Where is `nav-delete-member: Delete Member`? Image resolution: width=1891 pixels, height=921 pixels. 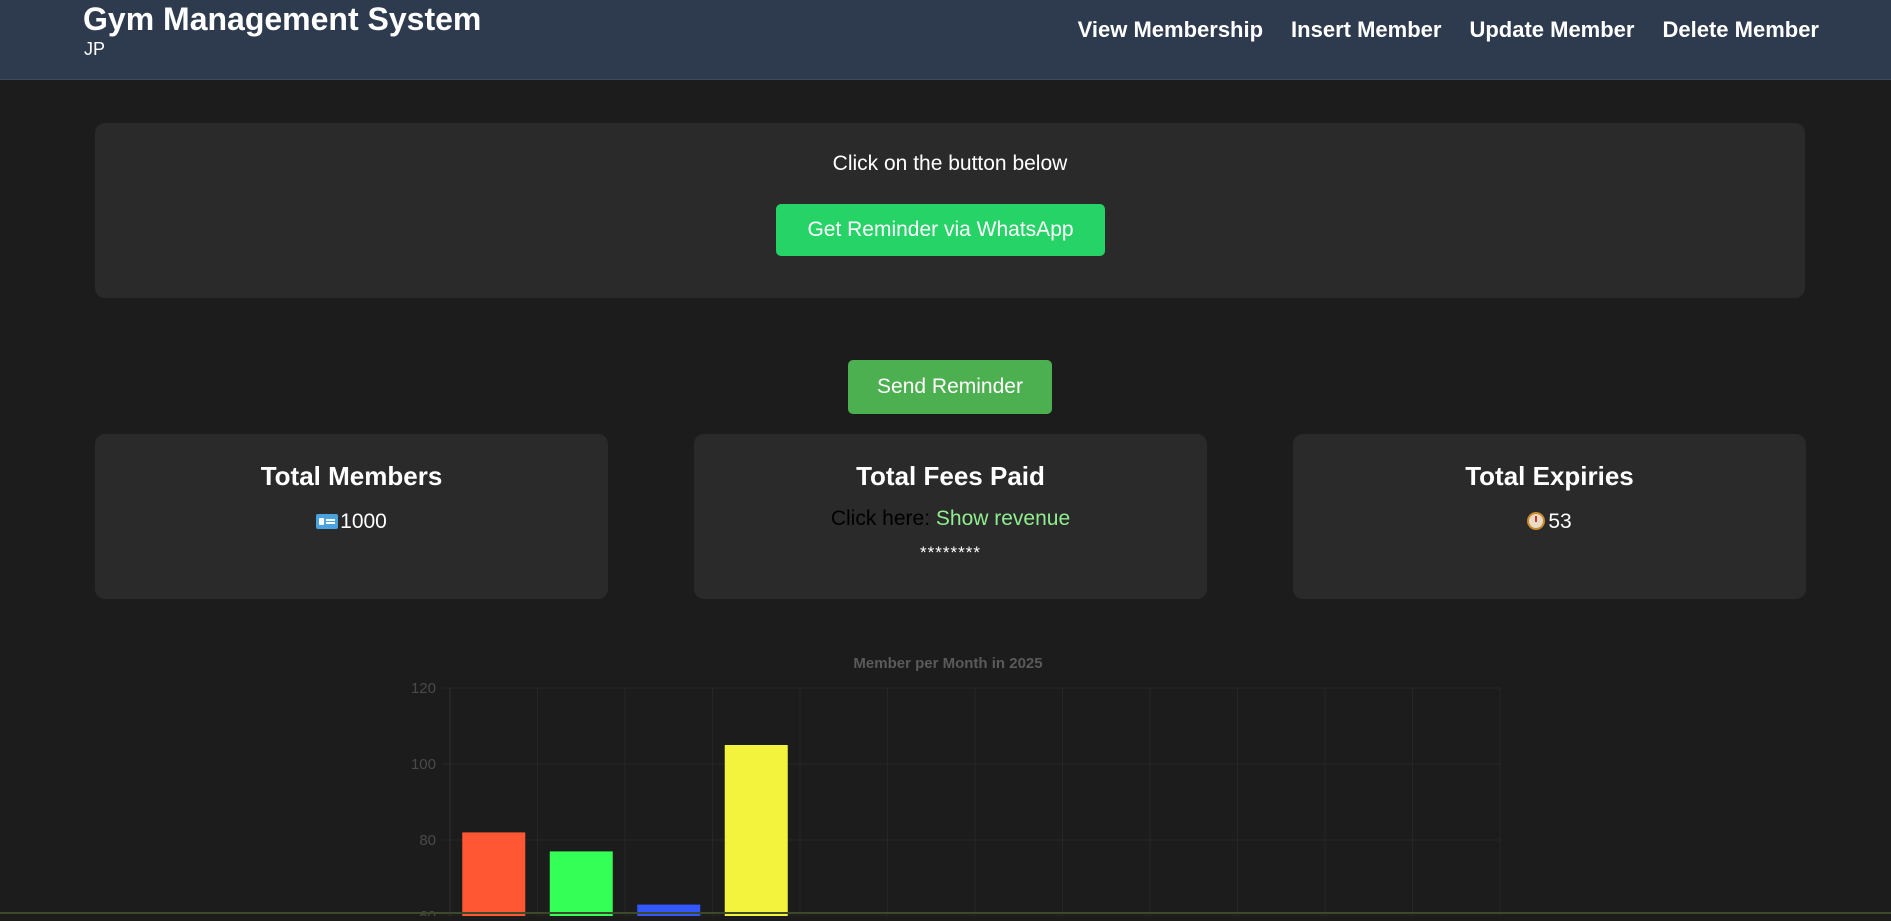
nav-delete-member: Delete Member is located at coordinates (1740, 30).